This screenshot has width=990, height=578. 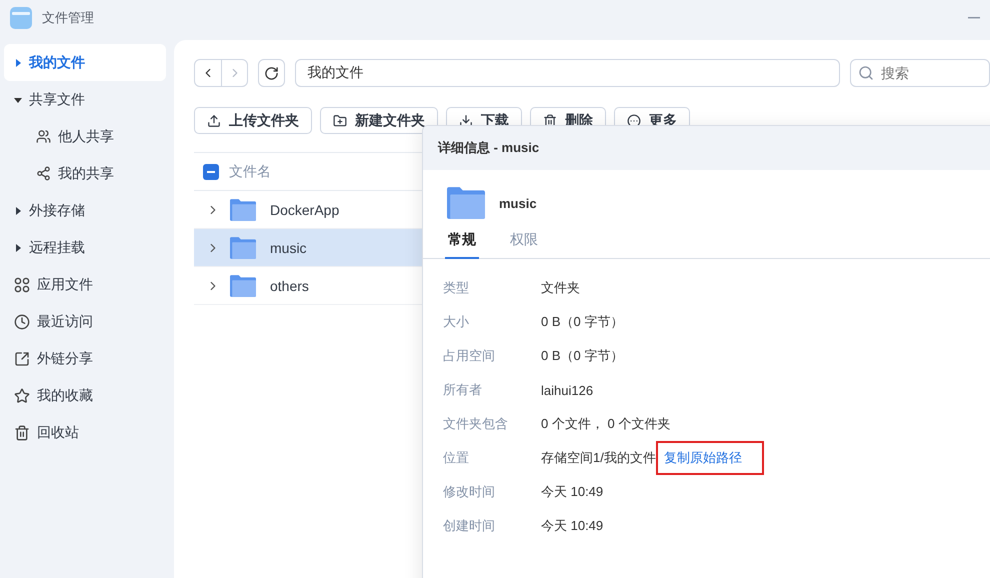 I want to click on dialog-title: 详细信息 - music, so click(x=489, y=148).